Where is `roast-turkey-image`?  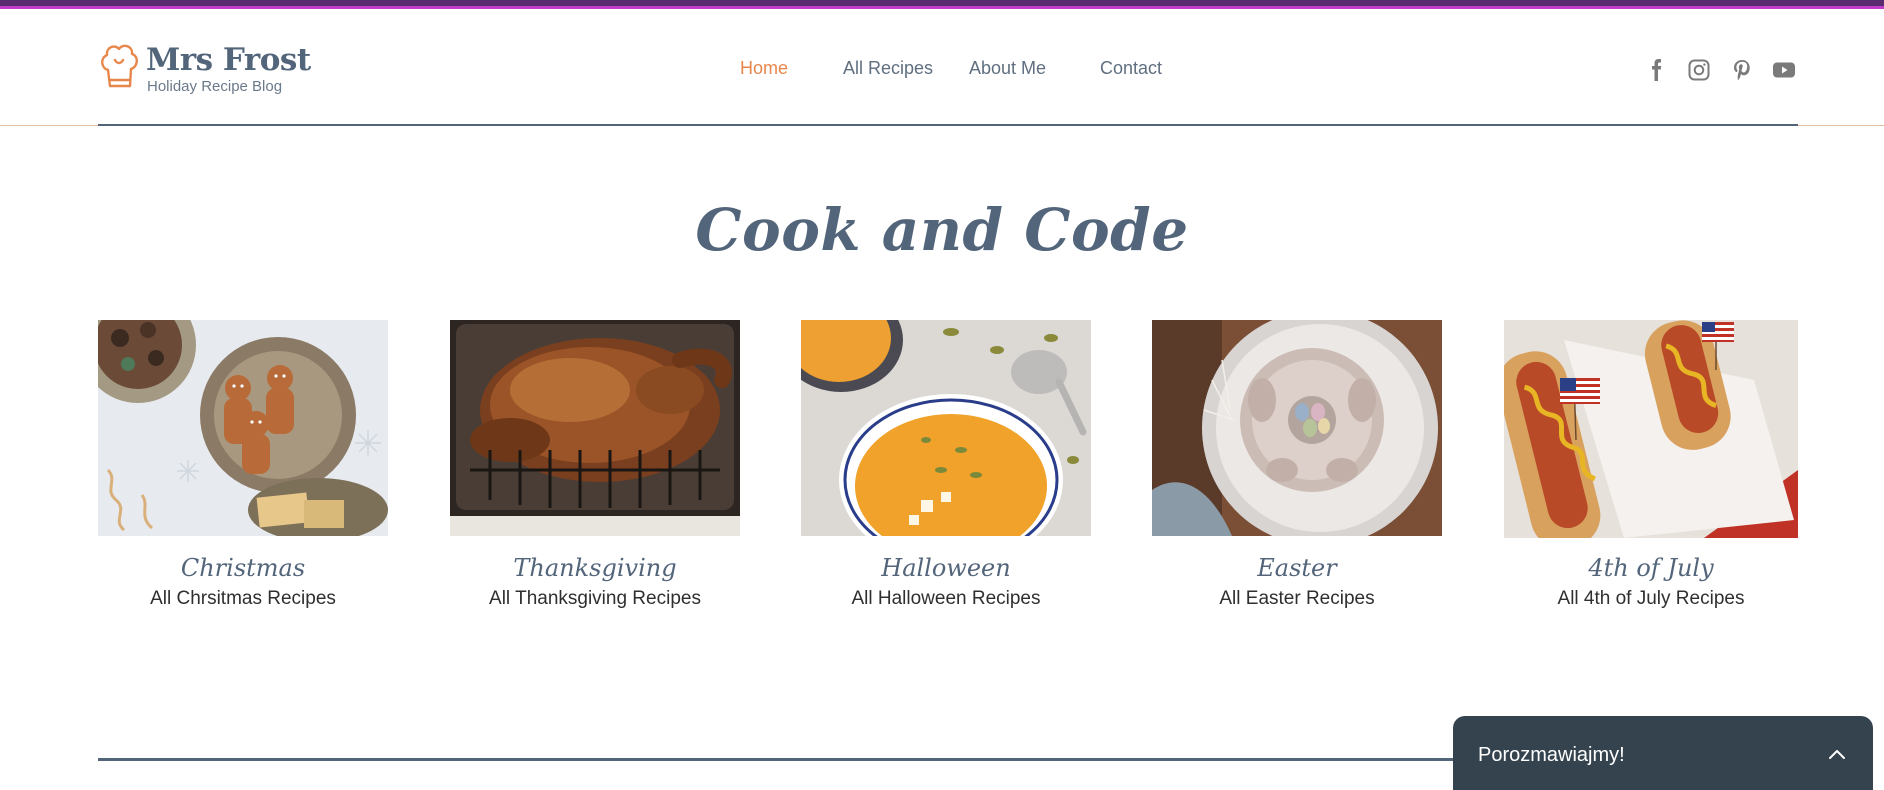 roast-turkey-image is located at coordinates (595, 428).